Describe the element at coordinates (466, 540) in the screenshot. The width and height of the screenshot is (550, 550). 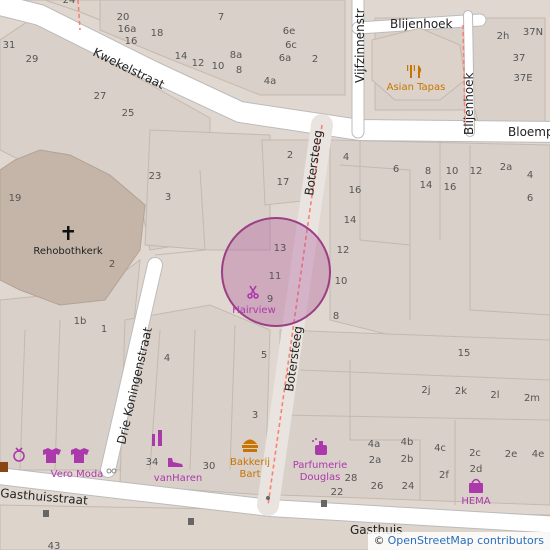
I see `osm-contributors-link: OpenStreetMap contributors` at that location.